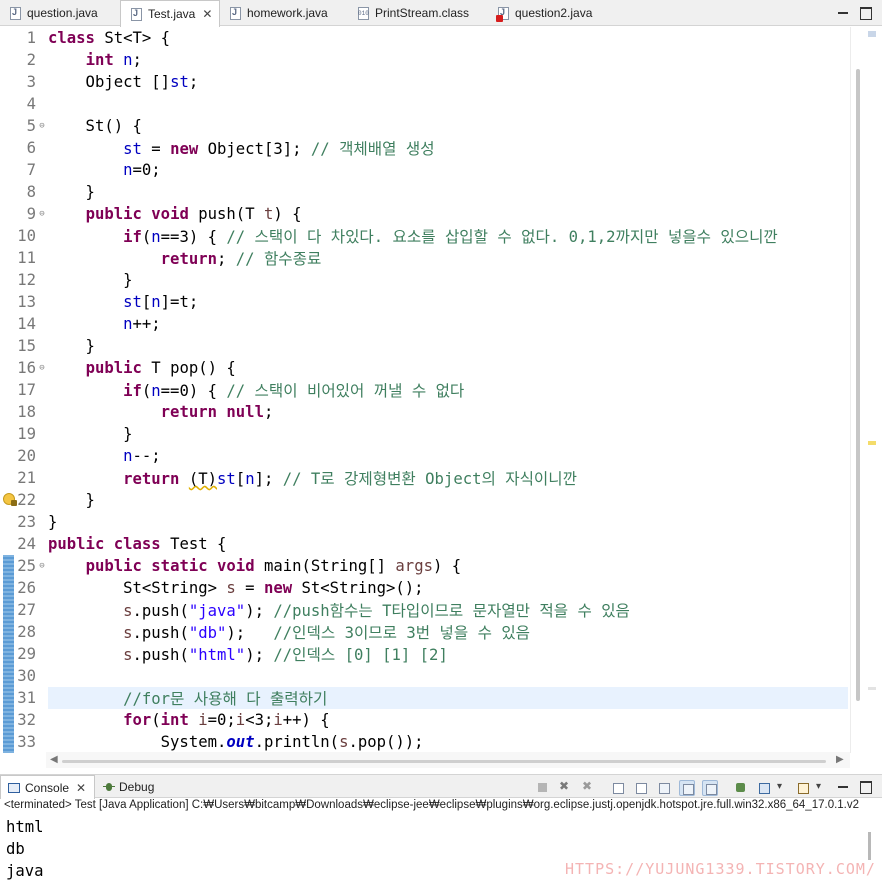  Describe the element at coordinates (389, 192) in the screenshot. I see `code-line: 8 }` at that location.